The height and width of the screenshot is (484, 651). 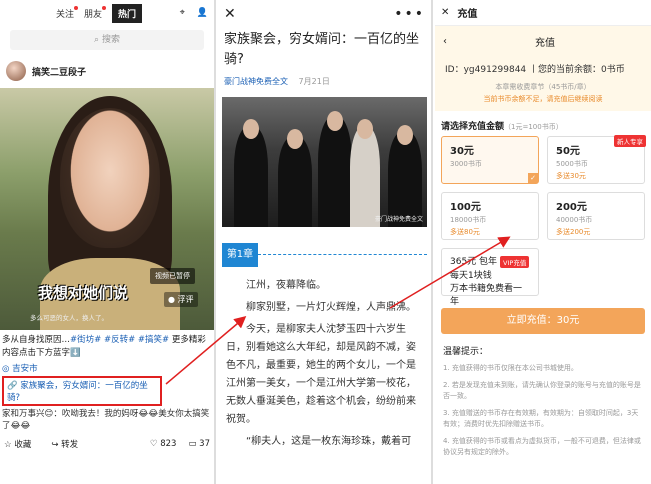 What do you see at coordinates (127, 13) in the screenshot?
I see `tab-hot: 热门` at bounding box center [127, 13].